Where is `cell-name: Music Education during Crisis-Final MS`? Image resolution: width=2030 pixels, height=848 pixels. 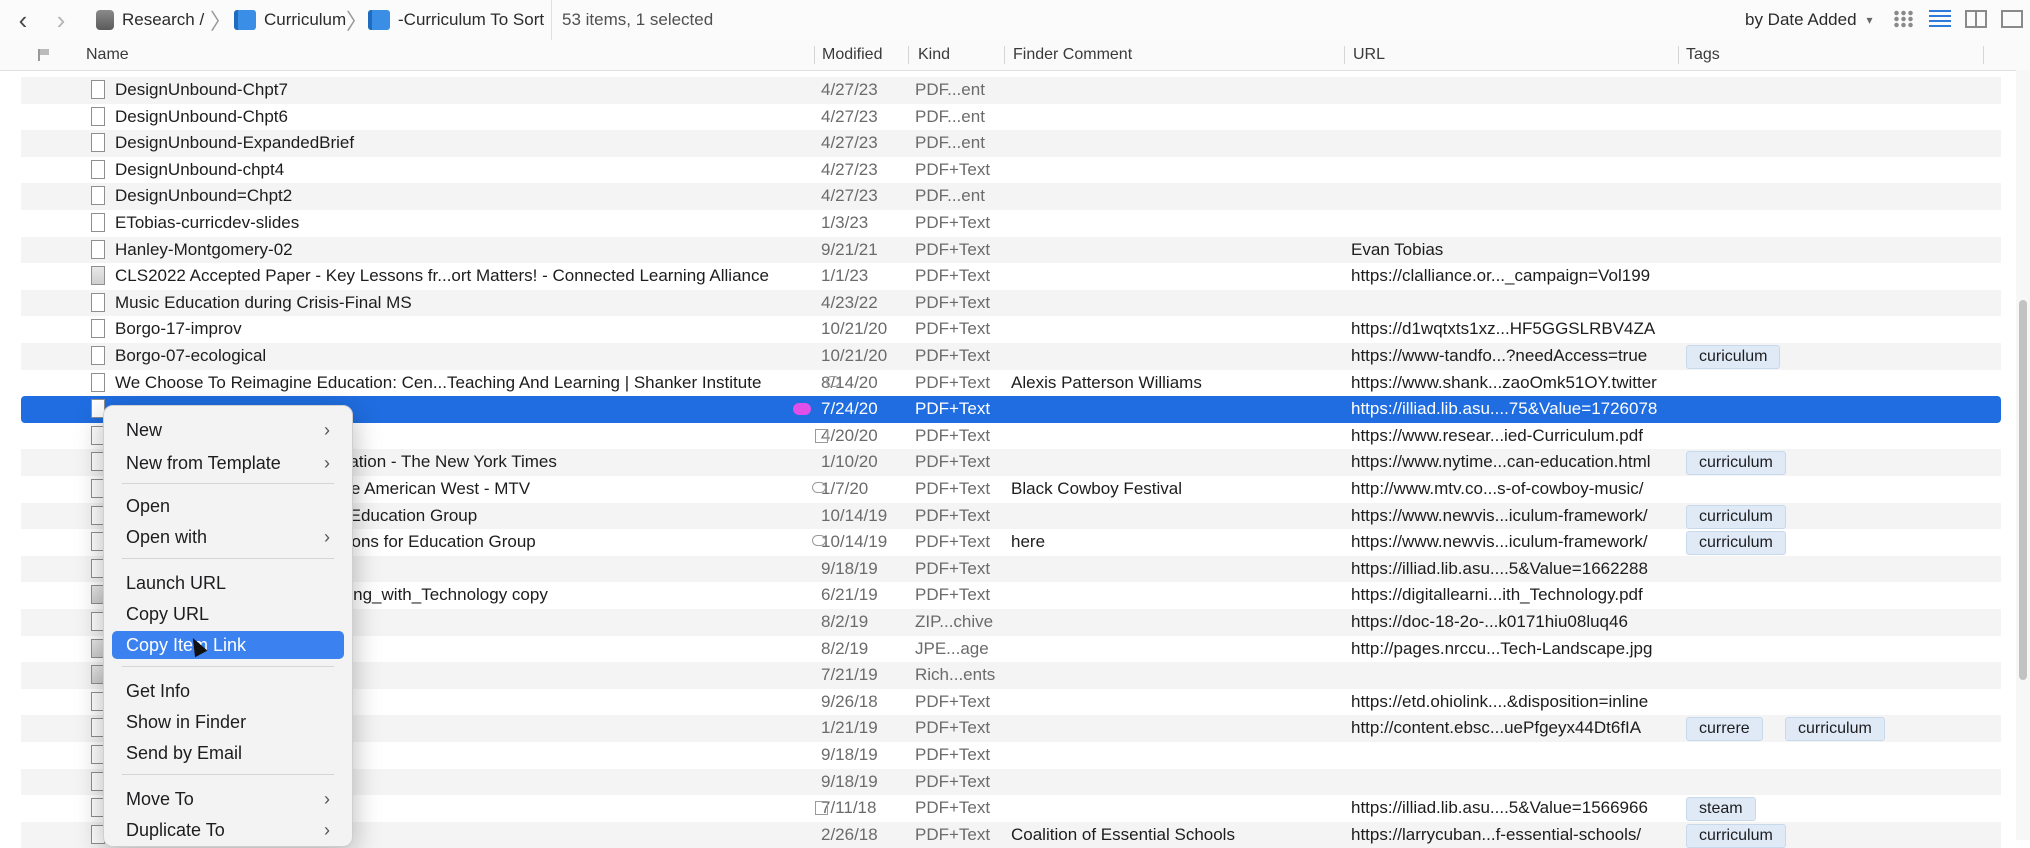
cell-name: Music Education during Crisis-Final MS is located at coordinates (263, 302).